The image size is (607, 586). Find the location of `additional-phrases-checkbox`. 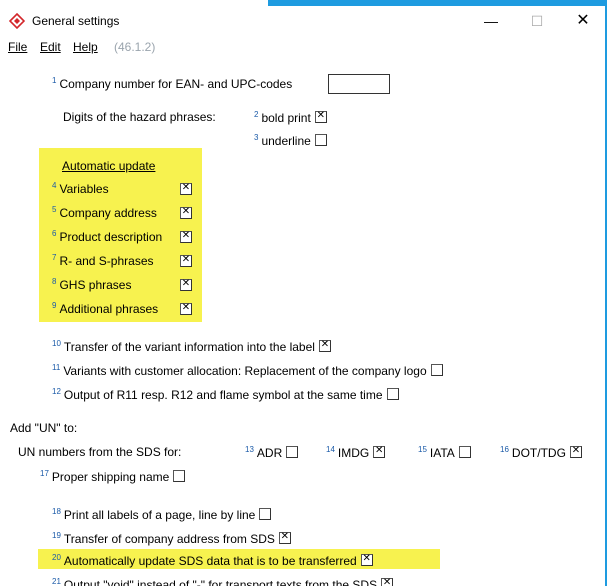

additional-phrases-checkbox is located at coordinates (186, 309).